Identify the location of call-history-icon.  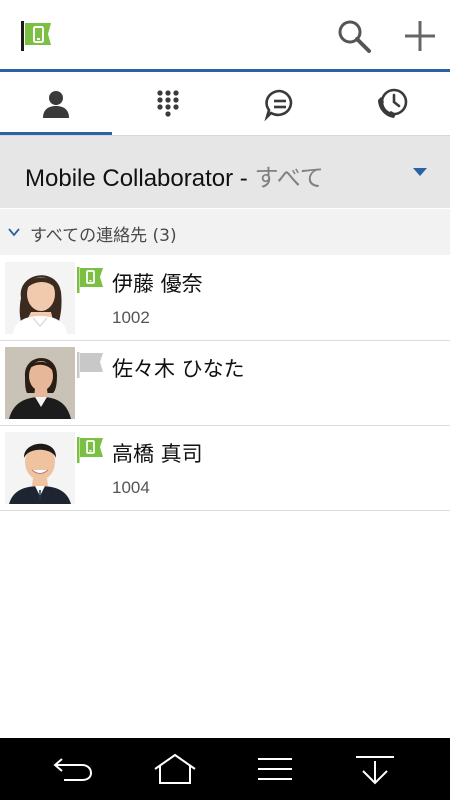
(393, 103).